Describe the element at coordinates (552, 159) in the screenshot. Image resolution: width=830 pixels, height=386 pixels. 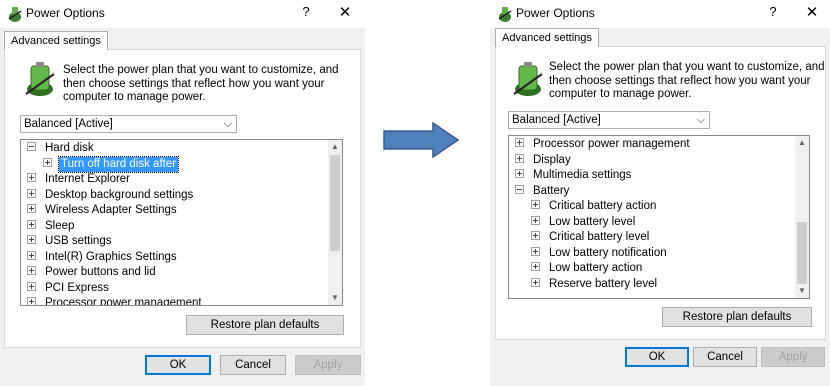
I see `tree-item-label: Display` at that location.